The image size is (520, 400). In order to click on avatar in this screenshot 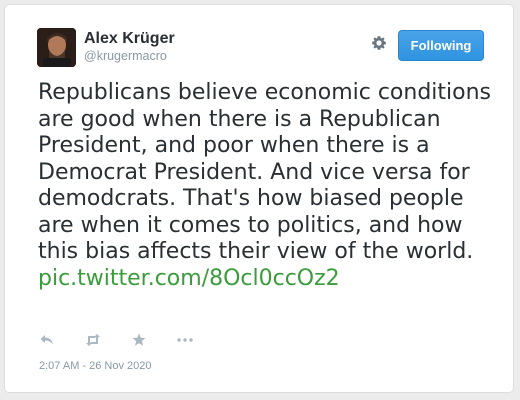, I will do `click(56, 47)`.